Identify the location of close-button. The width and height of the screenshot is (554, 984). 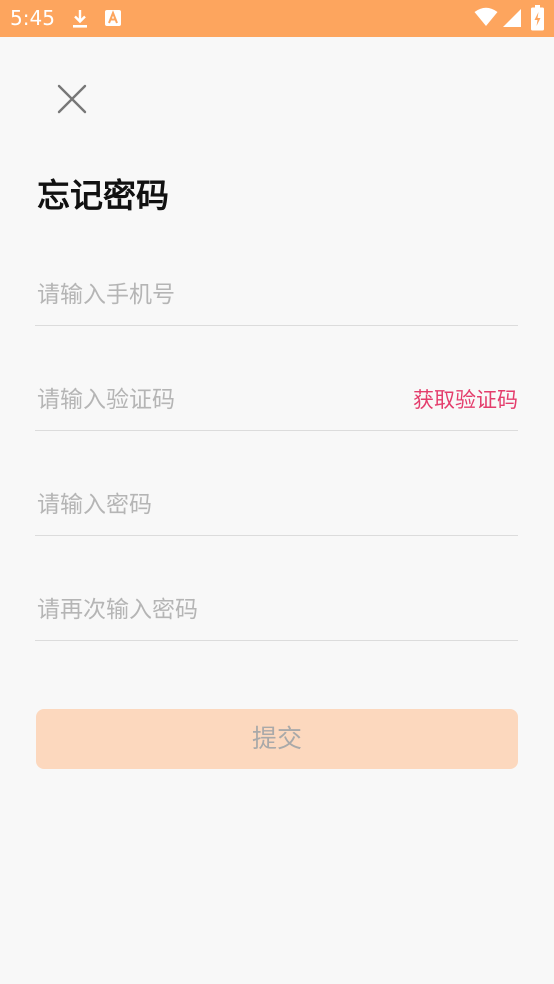
(72, 99).